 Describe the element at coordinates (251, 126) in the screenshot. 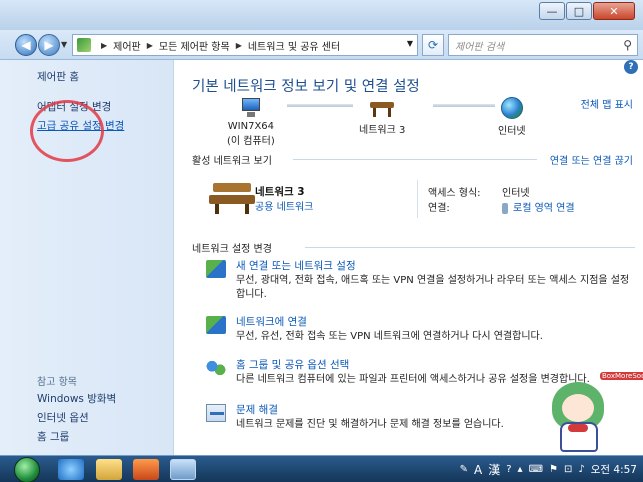

I see `computer-name: WIN7X64` at that location.